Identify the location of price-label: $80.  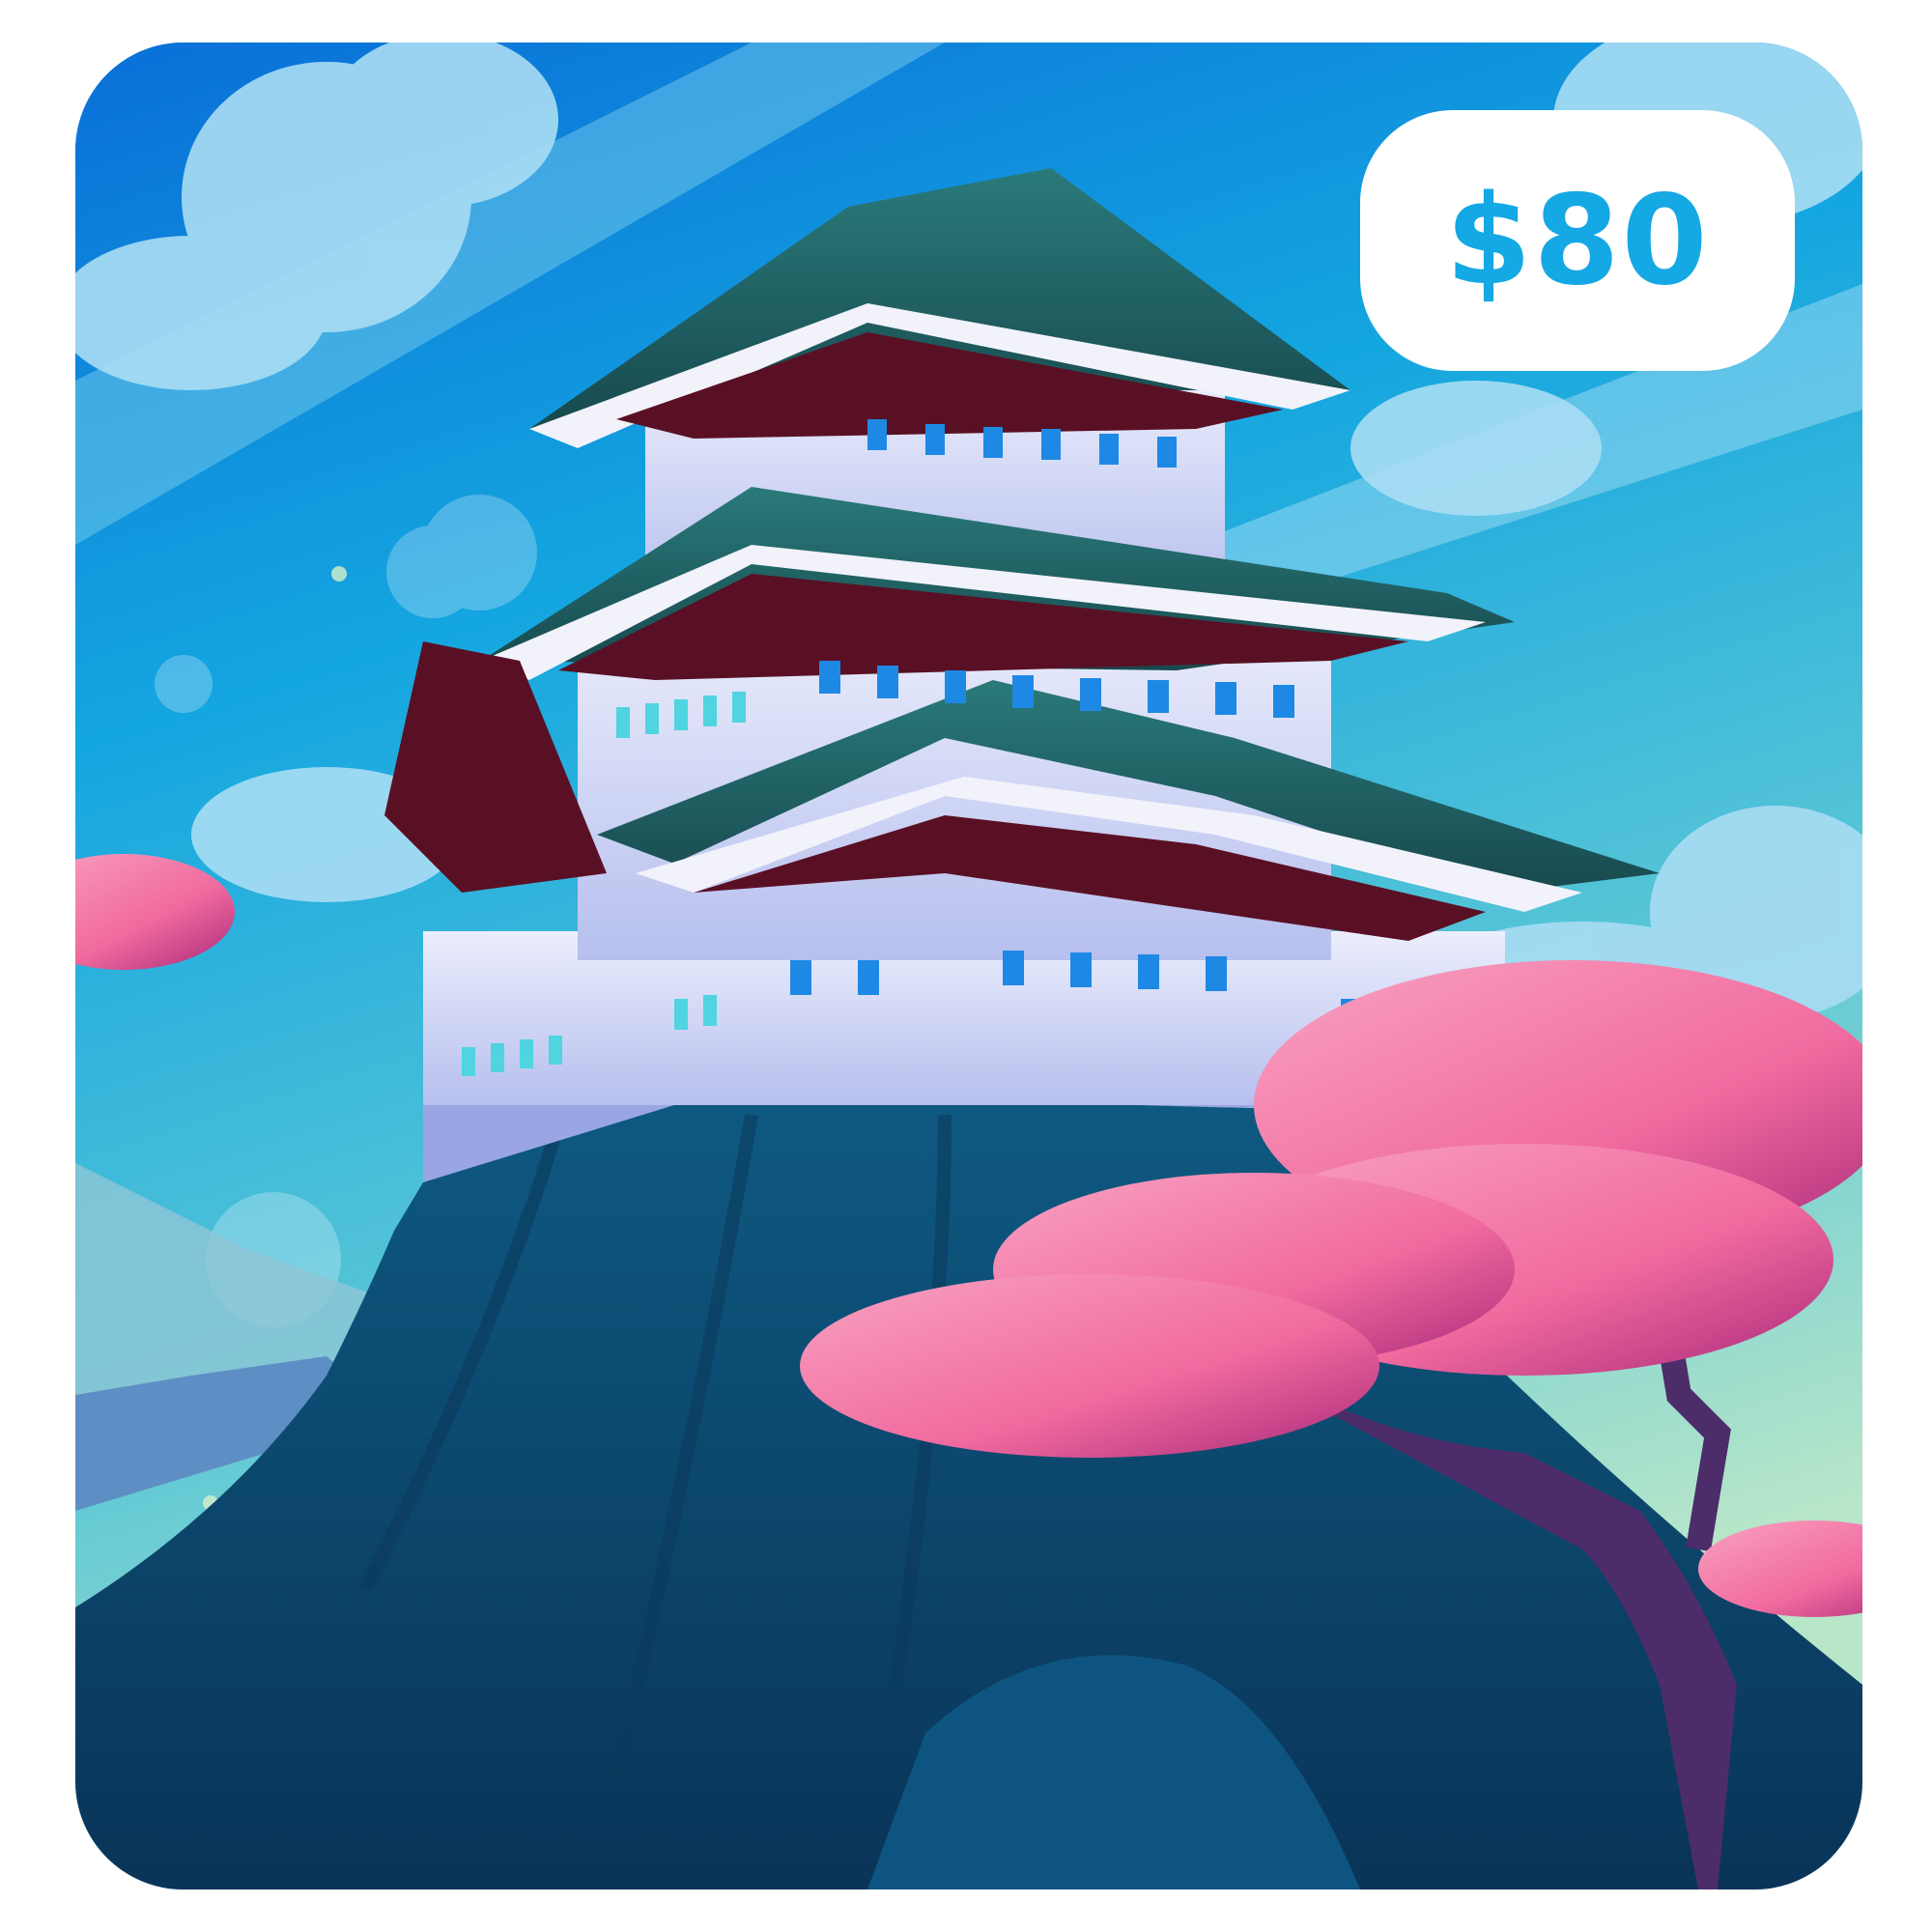
(1577, 240).